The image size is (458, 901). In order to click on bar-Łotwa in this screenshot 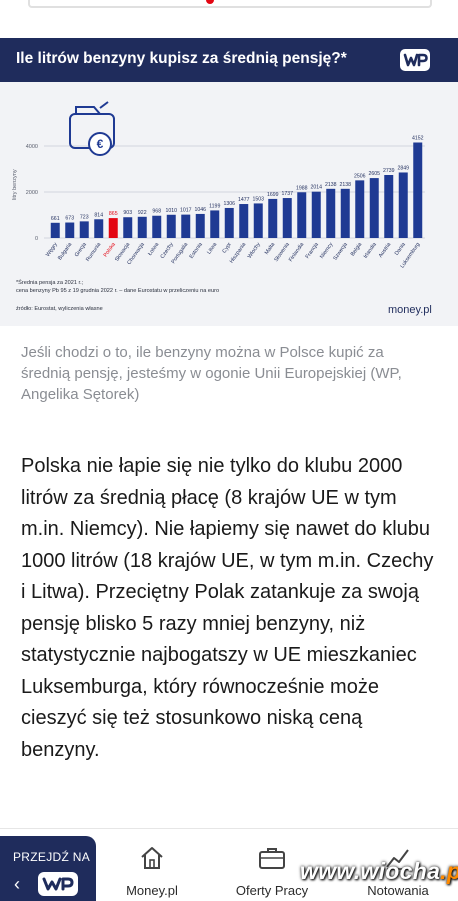, I will do `click(157, 226)`.